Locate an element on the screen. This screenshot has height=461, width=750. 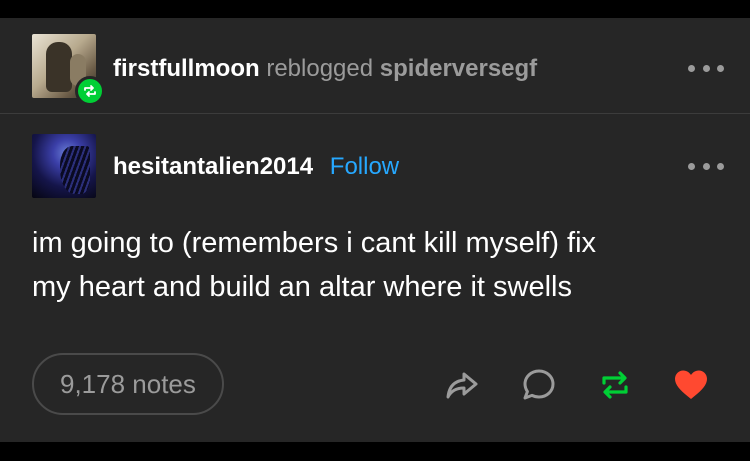
more-options-button is located at coordinates (706, 68).